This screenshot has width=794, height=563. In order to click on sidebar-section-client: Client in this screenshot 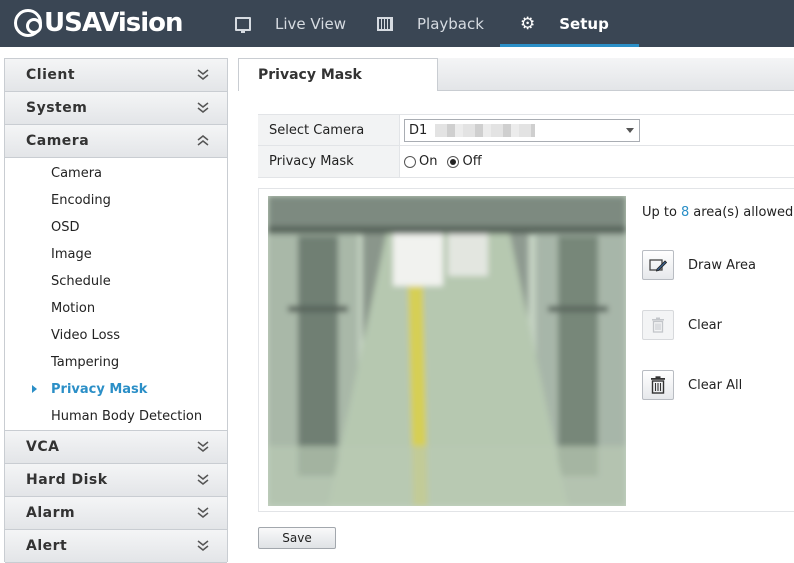, I will do `click(116, 75)`.